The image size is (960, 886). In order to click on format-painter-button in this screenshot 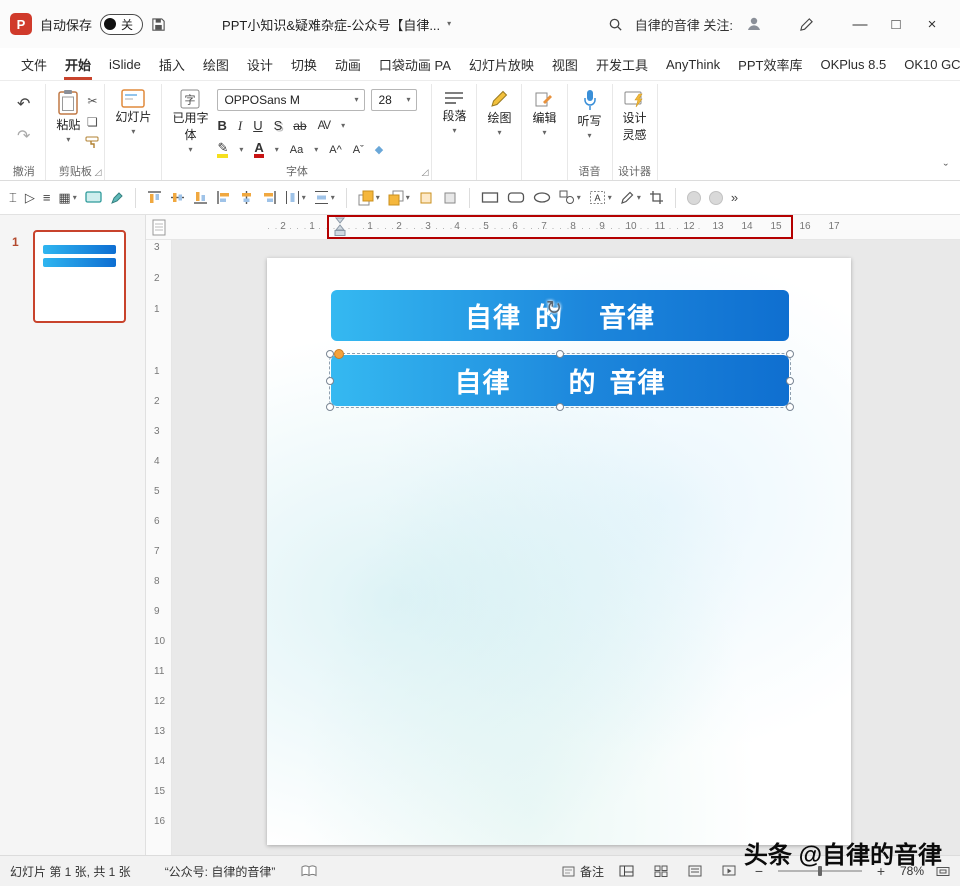, I will do `click(92, 142)`.